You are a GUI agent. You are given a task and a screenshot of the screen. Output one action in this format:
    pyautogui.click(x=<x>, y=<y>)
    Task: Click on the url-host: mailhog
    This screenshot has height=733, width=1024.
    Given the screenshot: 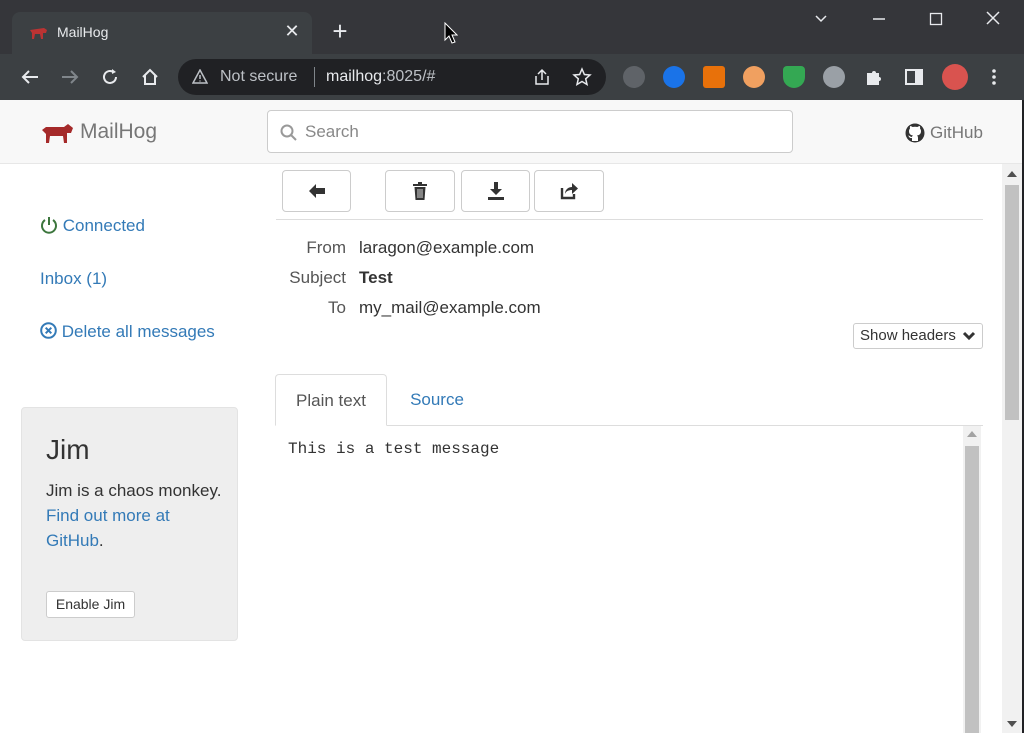 What is the action you would take?
    pyautogui.click(x=354, y=76)
    